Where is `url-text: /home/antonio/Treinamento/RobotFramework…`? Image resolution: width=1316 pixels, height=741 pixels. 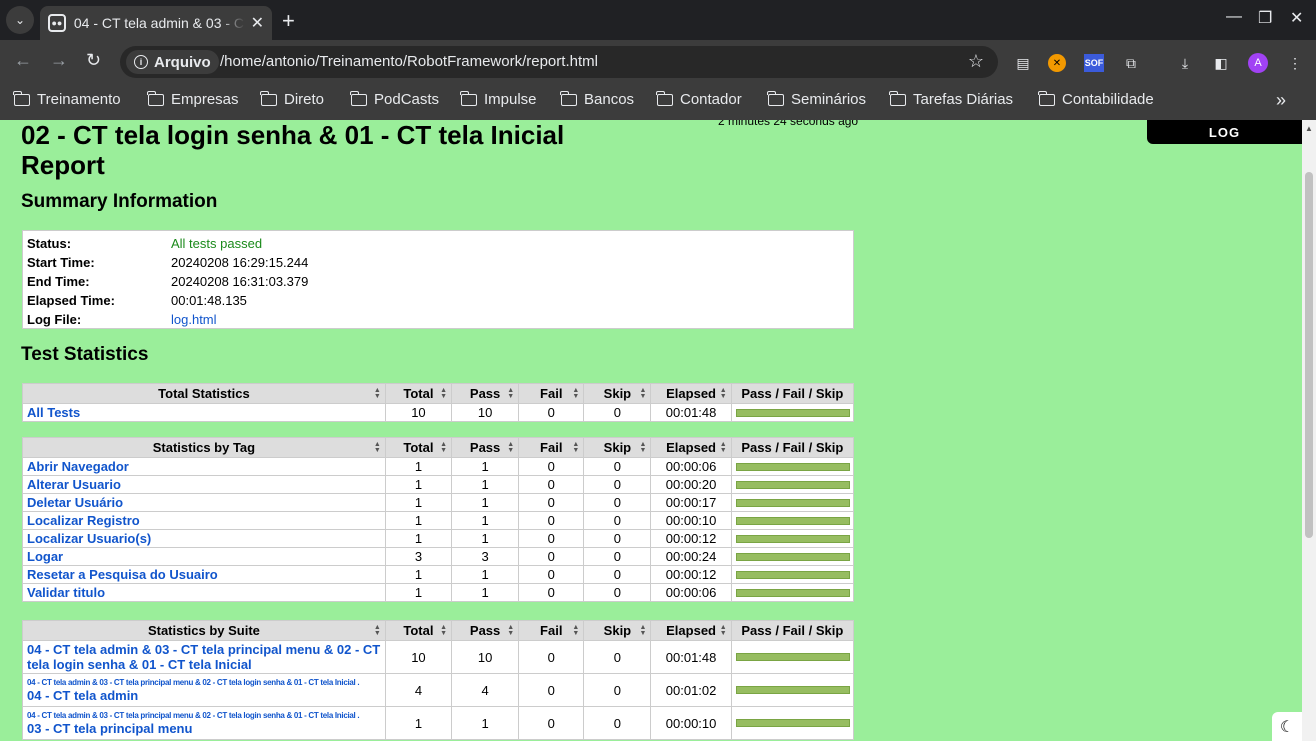
url-text: /home/antonio/Treinamento/RobotFramework… is located at coordinates (409, 61).